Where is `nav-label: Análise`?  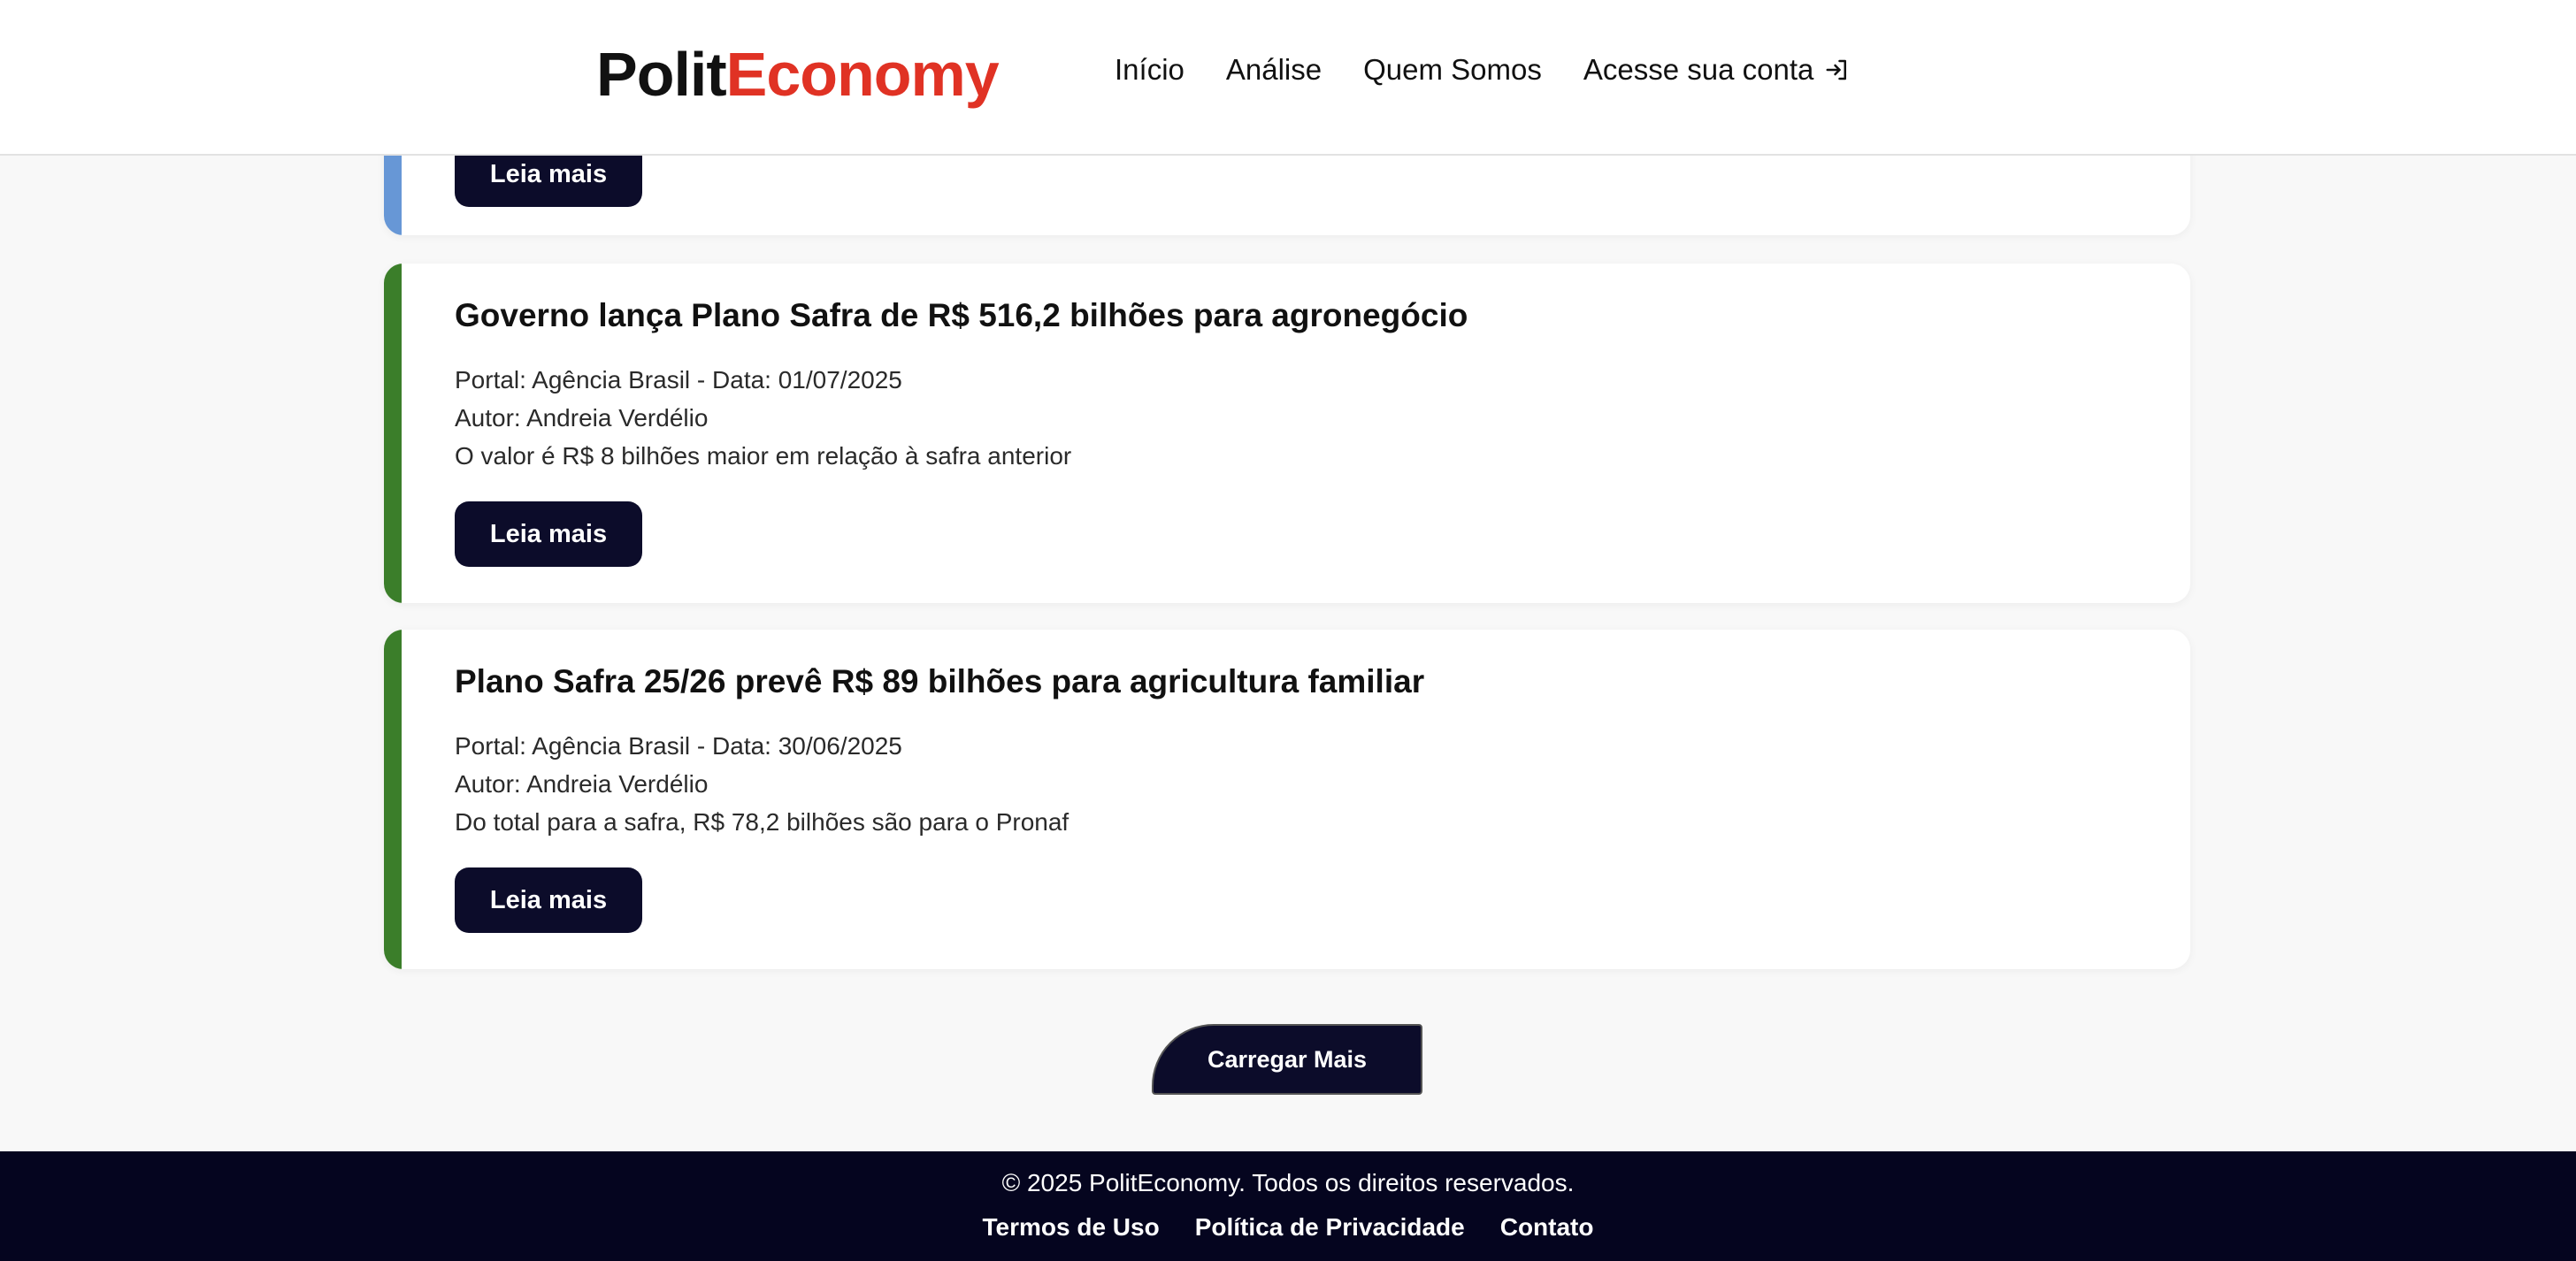 nav-label: Análise is located at coordinates (1273, 69).